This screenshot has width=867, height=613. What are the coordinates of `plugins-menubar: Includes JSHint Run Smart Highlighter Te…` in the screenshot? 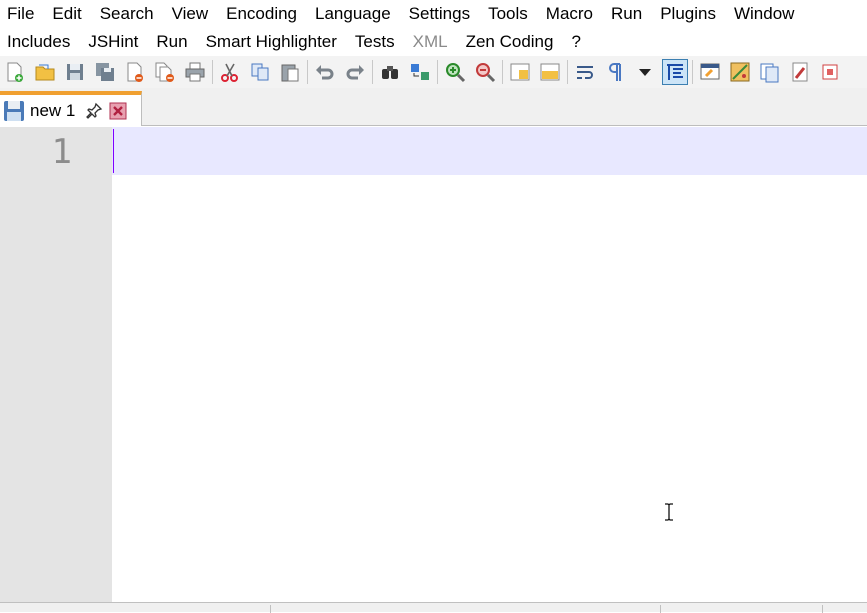 It's located at (433, 42).